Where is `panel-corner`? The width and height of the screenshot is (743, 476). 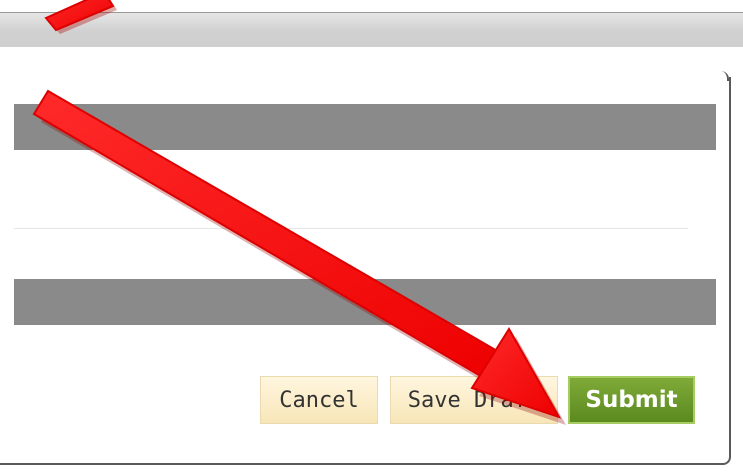 panel-corner is located at coordinates (723, 76).